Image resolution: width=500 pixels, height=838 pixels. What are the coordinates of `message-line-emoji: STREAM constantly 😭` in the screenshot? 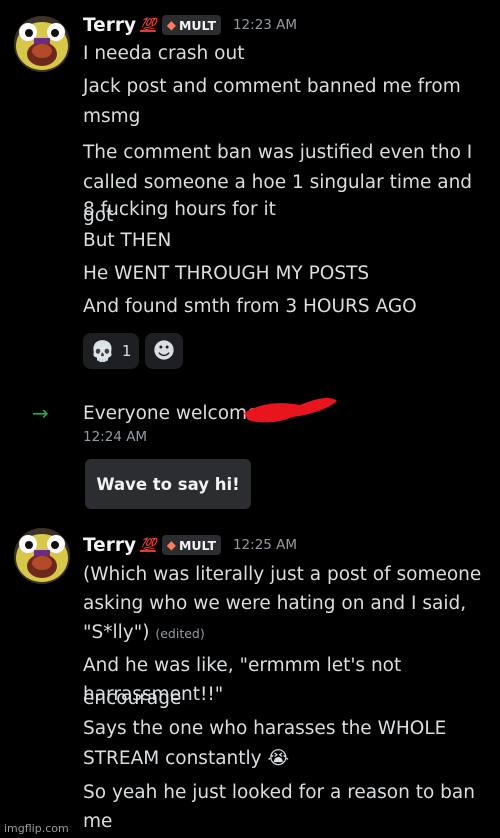 It's located at (285, 758).